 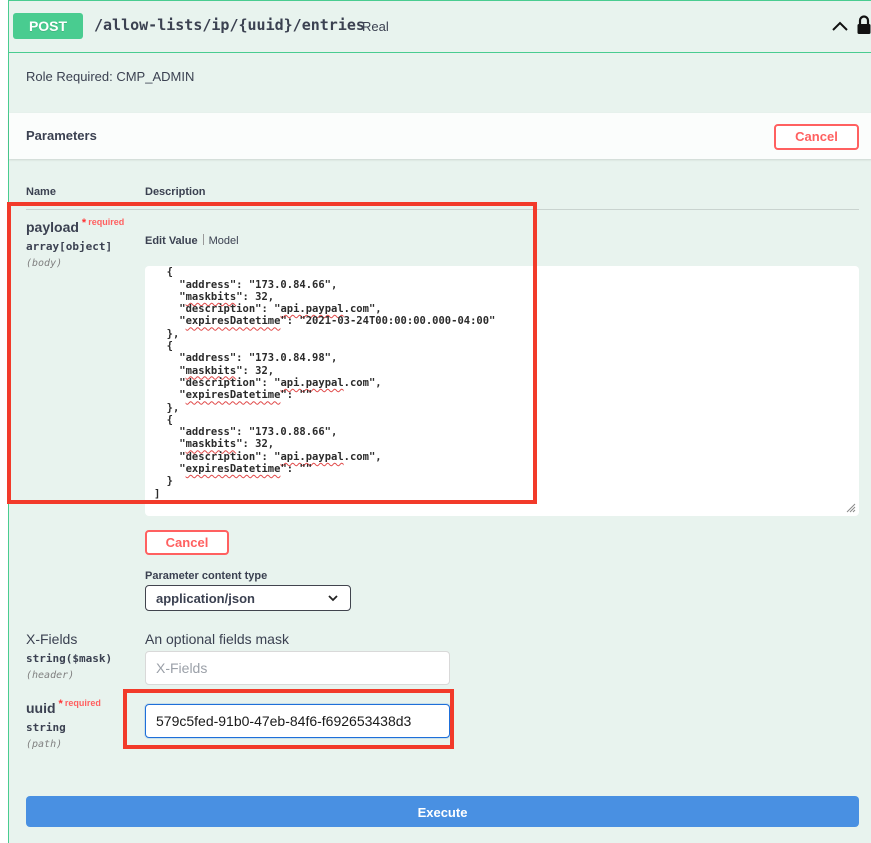 What do you see at coordinates (44, 744) in the screenshot?
I see `param-in-uuid: (path)` at bounding box center [44, 744].